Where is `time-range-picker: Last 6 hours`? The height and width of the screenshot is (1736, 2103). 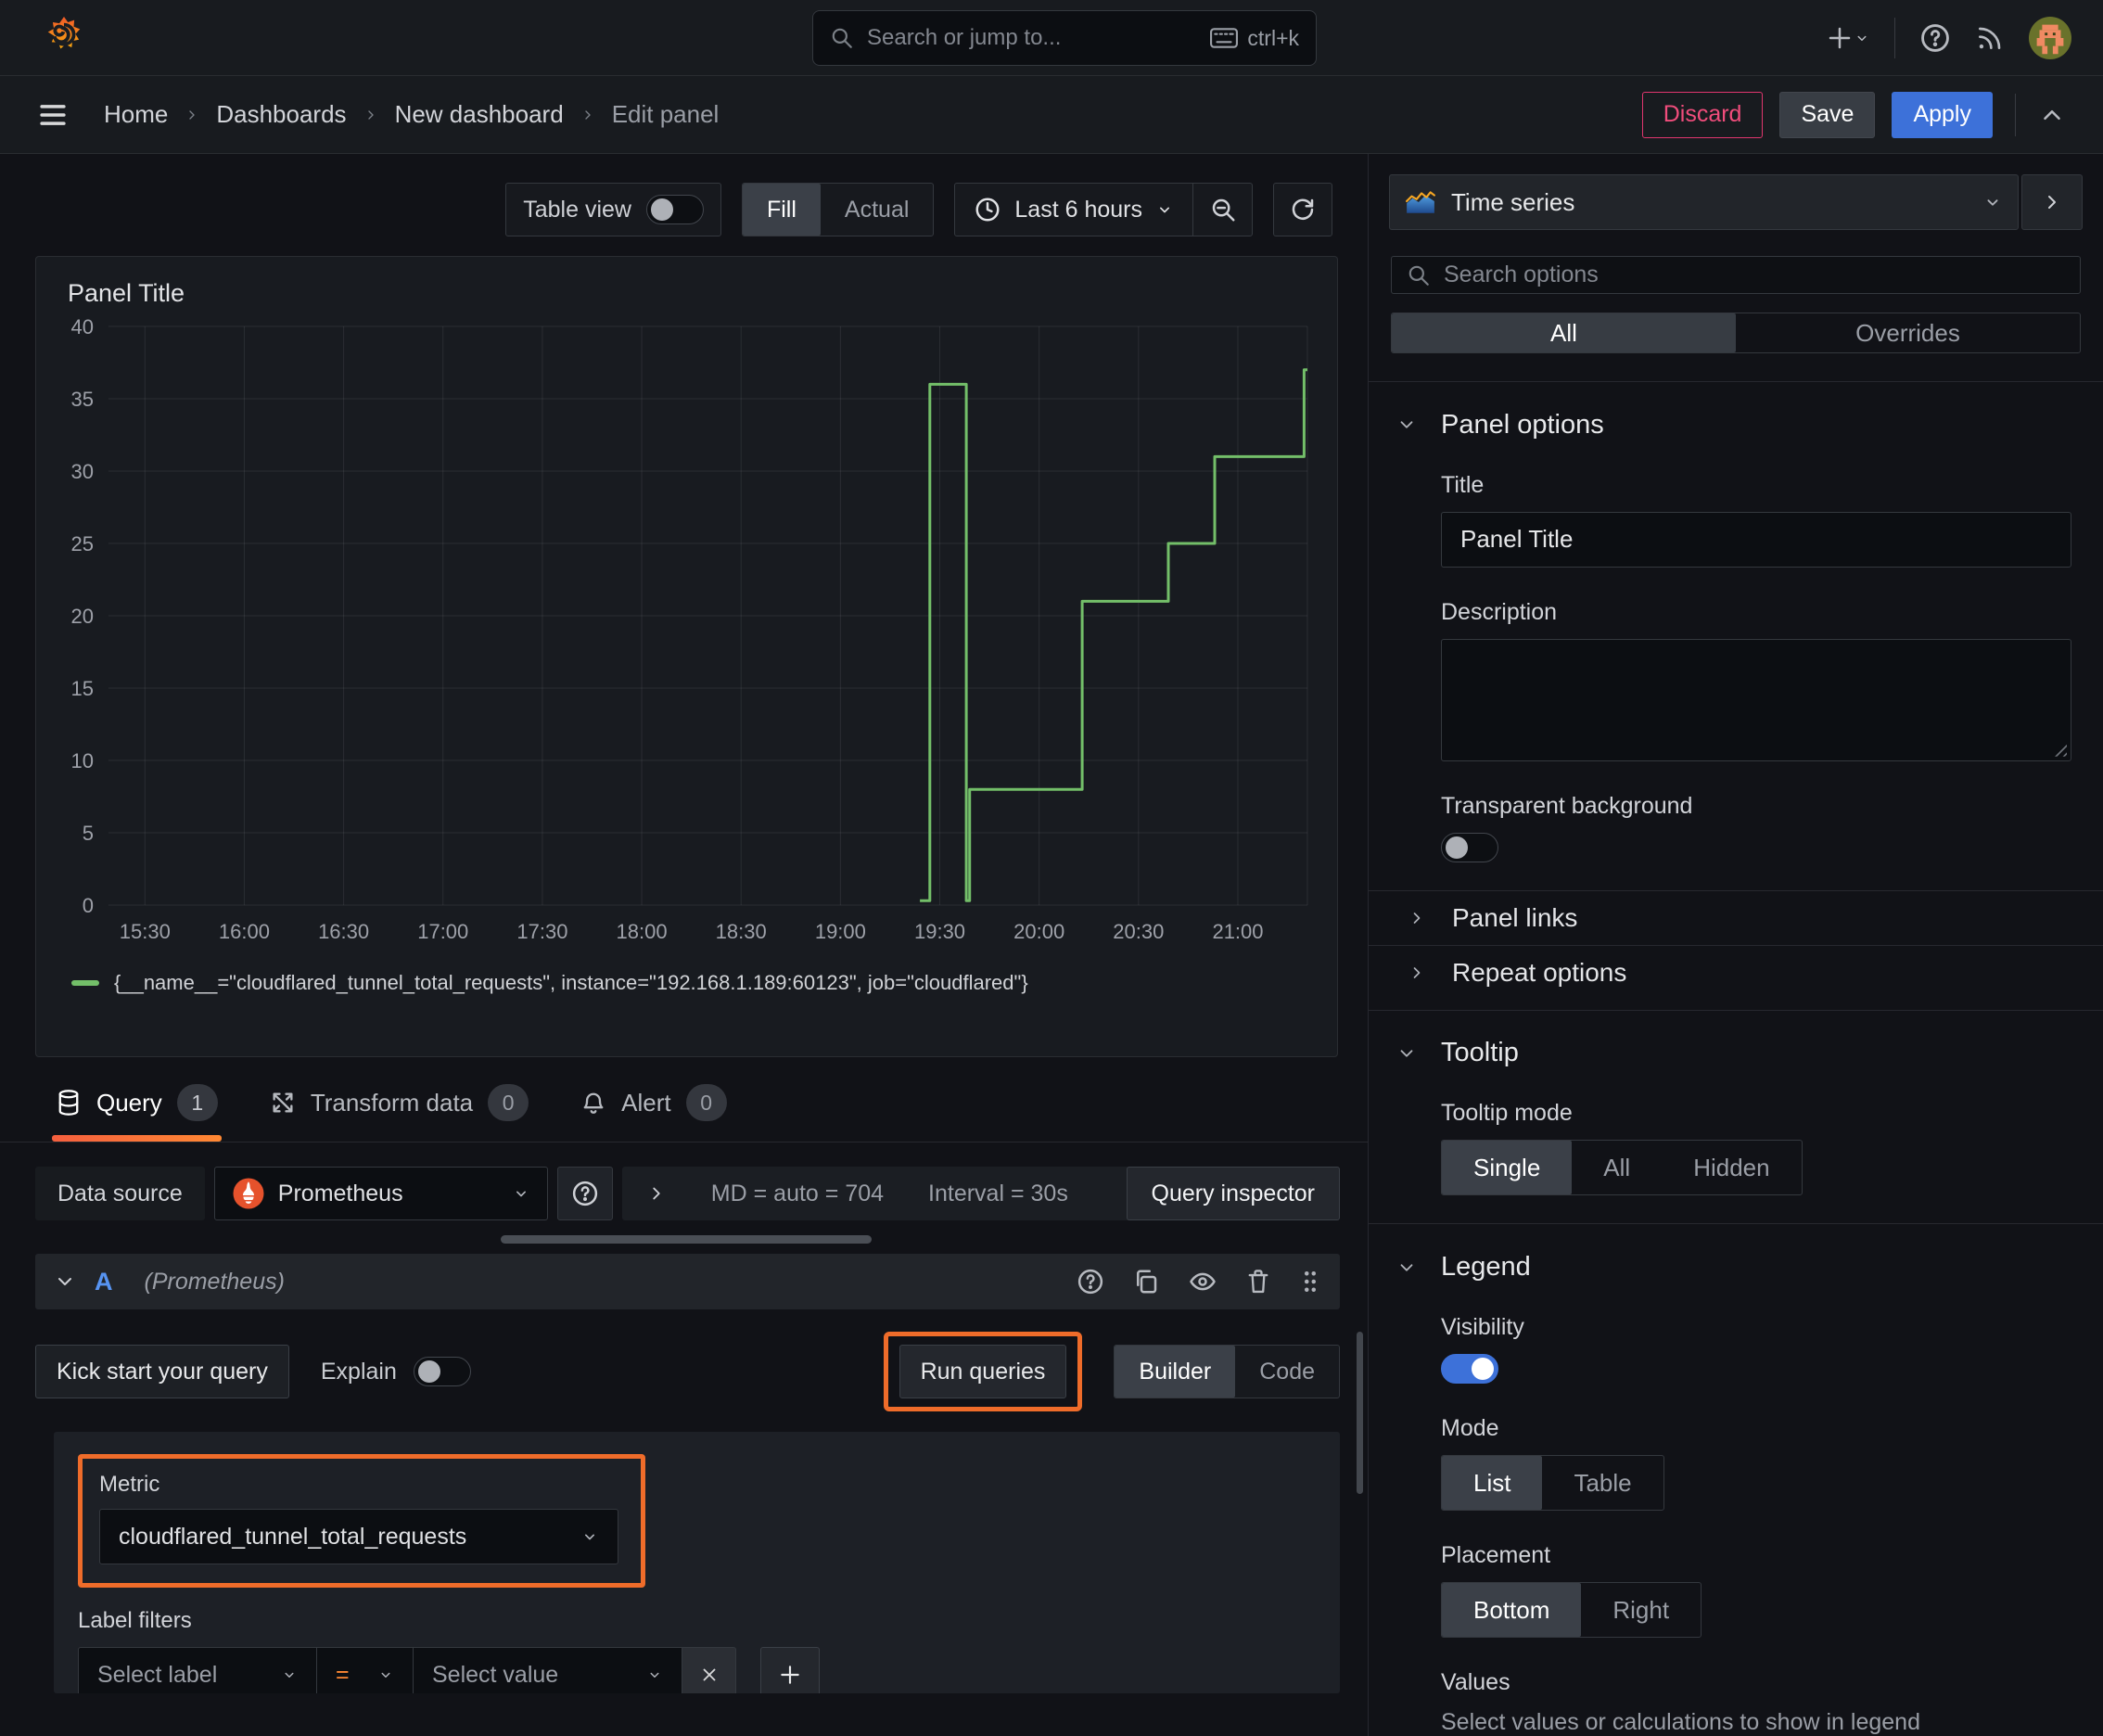 time-range-picker: Last 6 hours is located at coordinates (1073, 209).